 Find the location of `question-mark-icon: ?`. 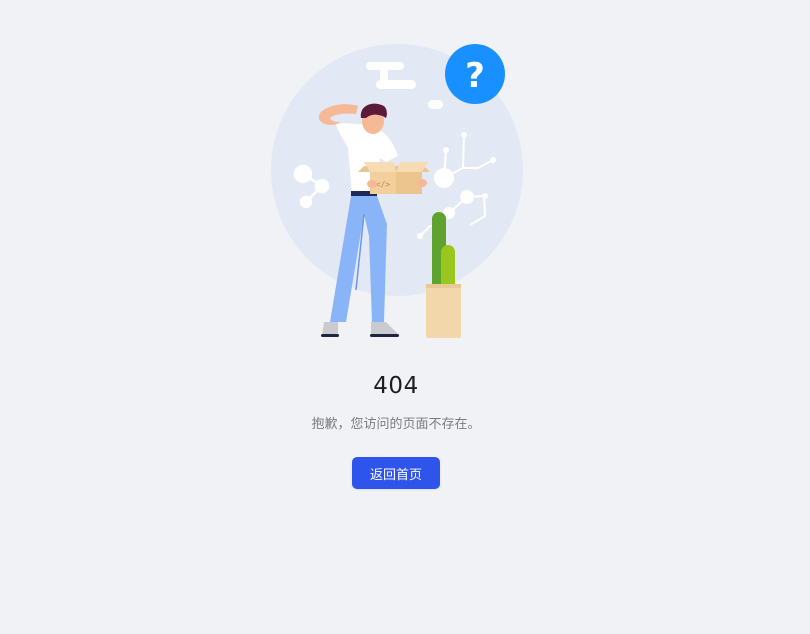

question-mark-icon: ? is located at coordinates (475, 74).